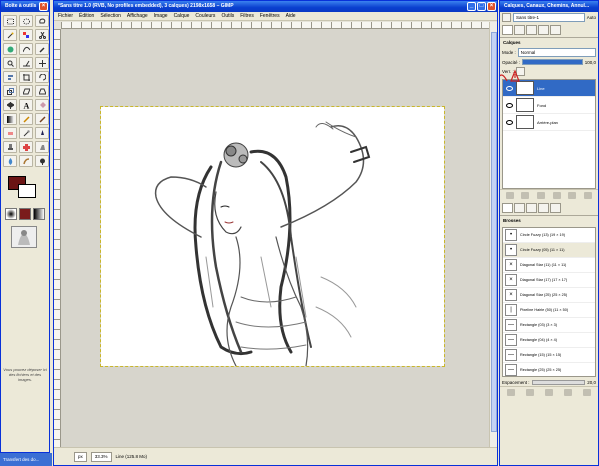 The image size is (599, 466). I want to click on spacing-value: 20,0, so click(591, 382).